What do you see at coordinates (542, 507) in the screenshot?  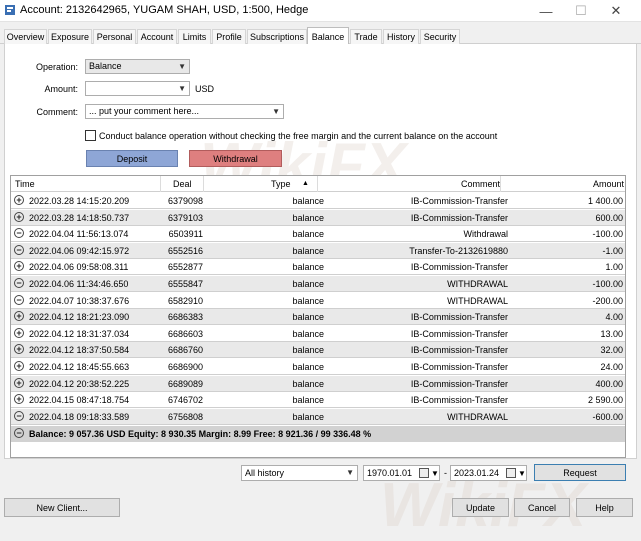 I see `cancel-button: Cancel` at bounding box center [542, 507].